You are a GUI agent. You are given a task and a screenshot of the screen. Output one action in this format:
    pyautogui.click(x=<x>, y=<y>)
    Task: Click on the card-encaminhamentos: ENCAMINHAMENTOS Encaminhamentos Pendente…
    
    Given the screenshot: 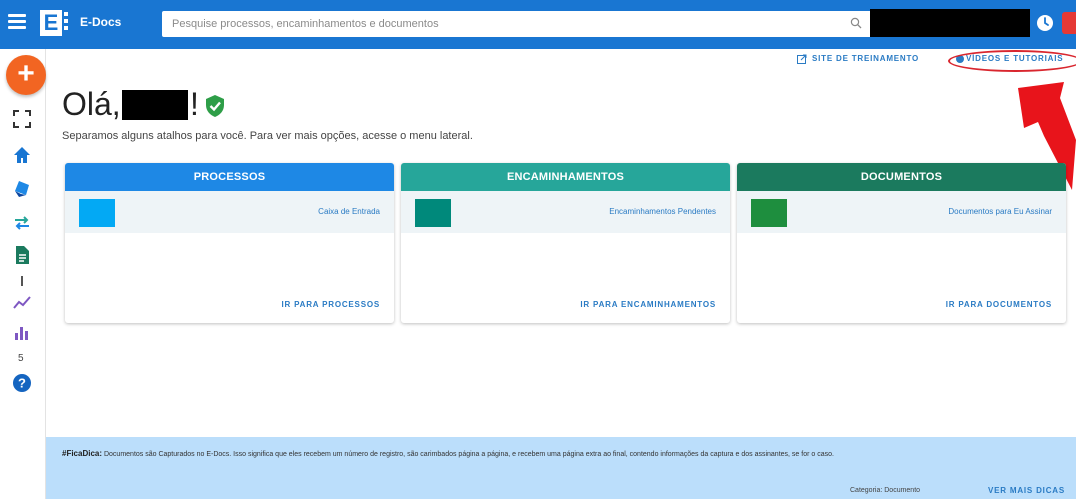 What is the action you would take?
    pyautogui.click(x=565, y=243)
    